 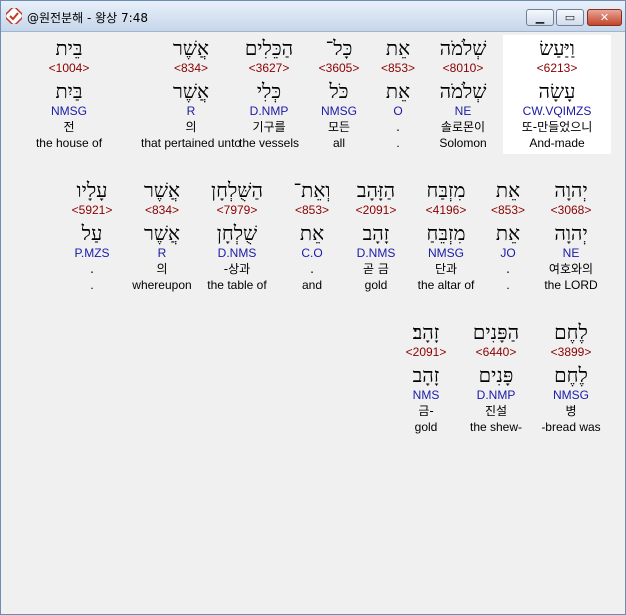 What do you see at coordinates (92, 190) in the screenshot?
I see `hebrew-word: עָלָיו` at bounding box center [92, 190].